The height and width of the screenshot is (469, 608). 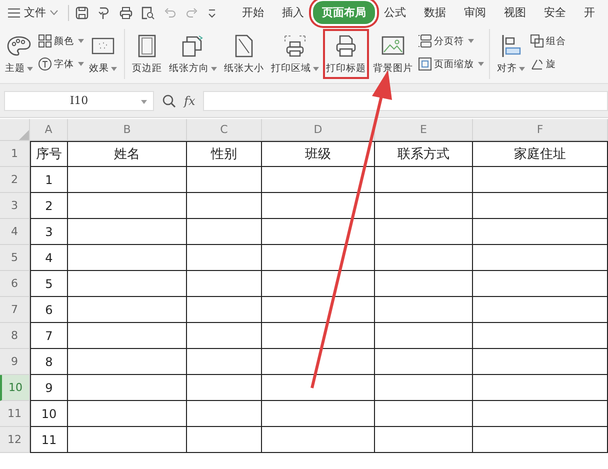 What do you see at coordinates (511, 46) in the screenshot?
I see `align-icon` at bounding box center [511, 46].